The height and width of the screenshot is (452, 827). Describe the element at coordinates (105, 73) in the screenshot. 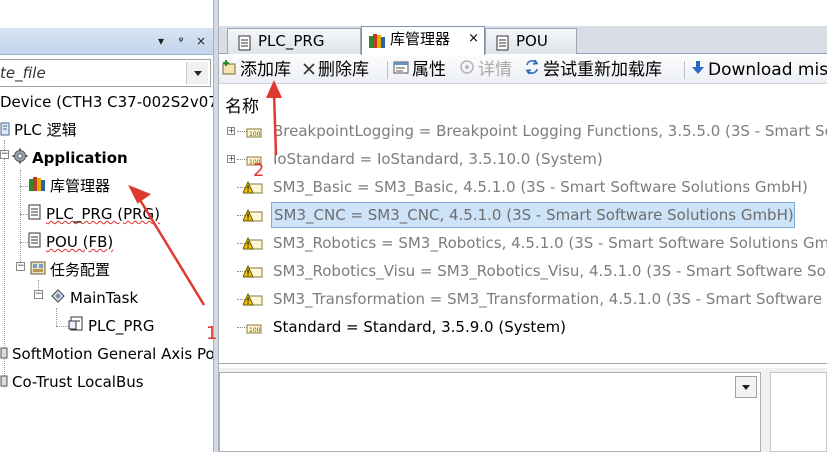

I see `project-file-combo: te_file` at that location.